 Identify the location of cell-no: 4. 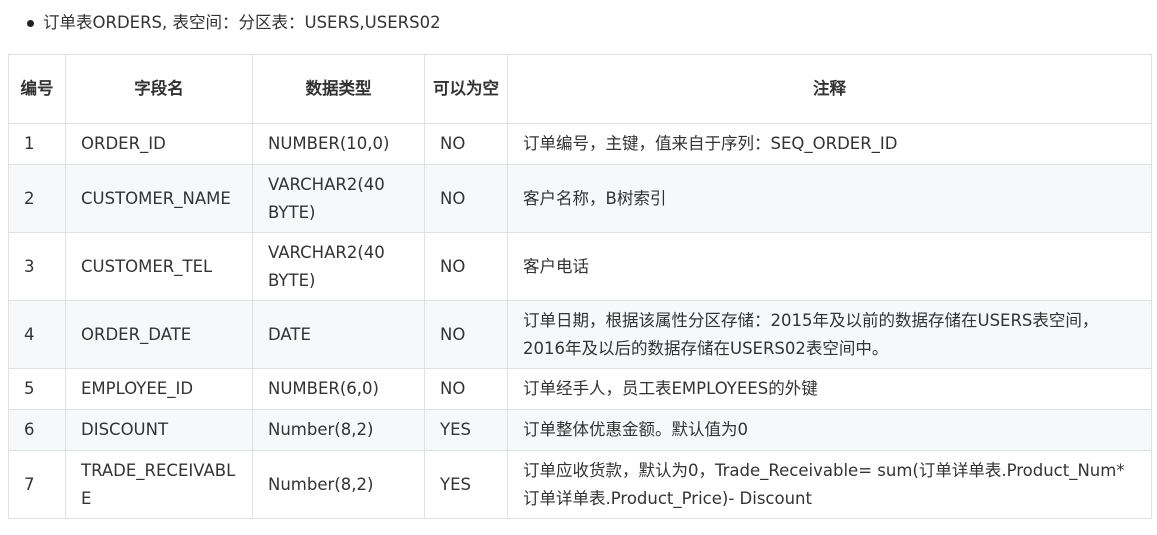
(37, 334).